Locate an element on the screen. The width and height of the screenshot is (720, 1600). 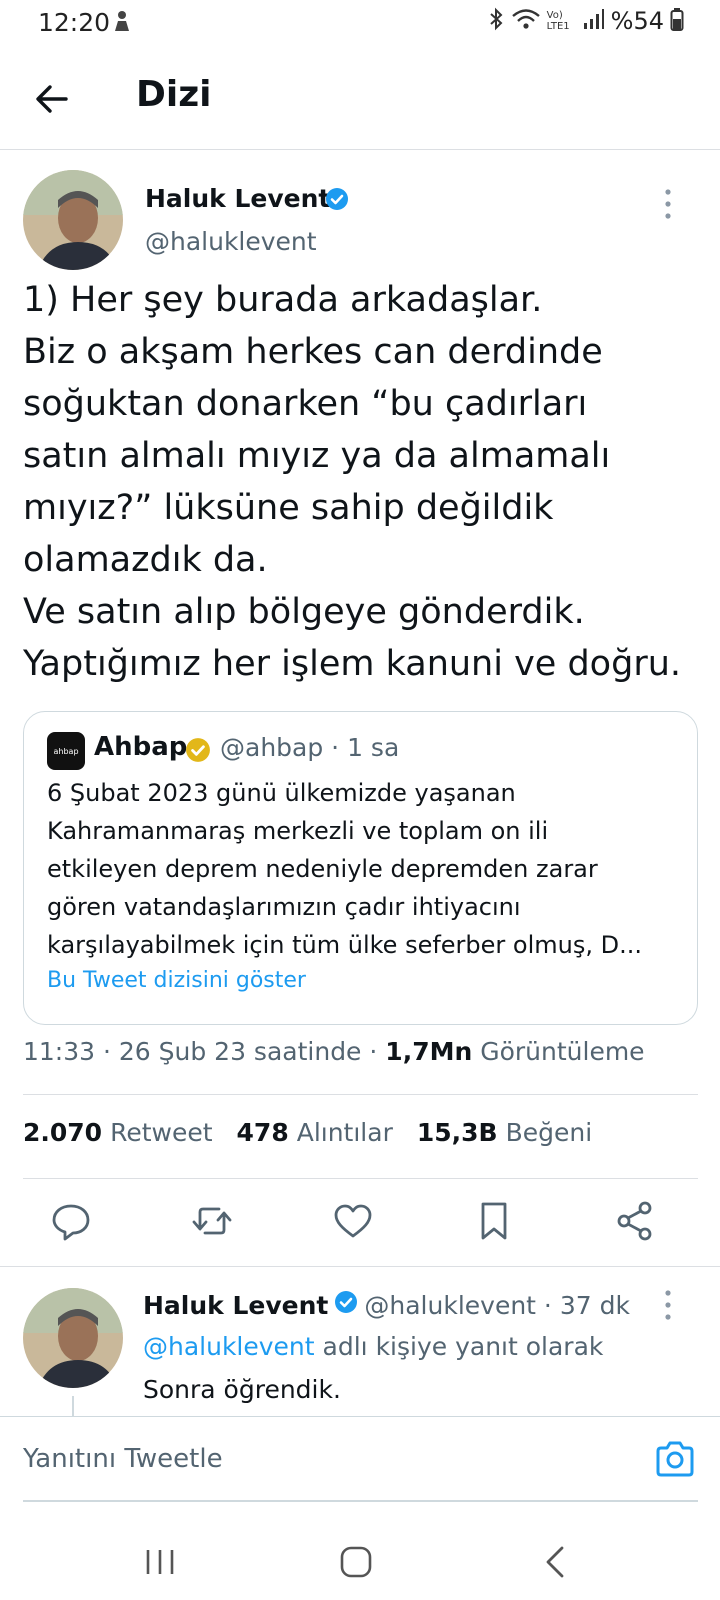
replying-to-link: @haluklevent is located at coordinates (229, 1346).